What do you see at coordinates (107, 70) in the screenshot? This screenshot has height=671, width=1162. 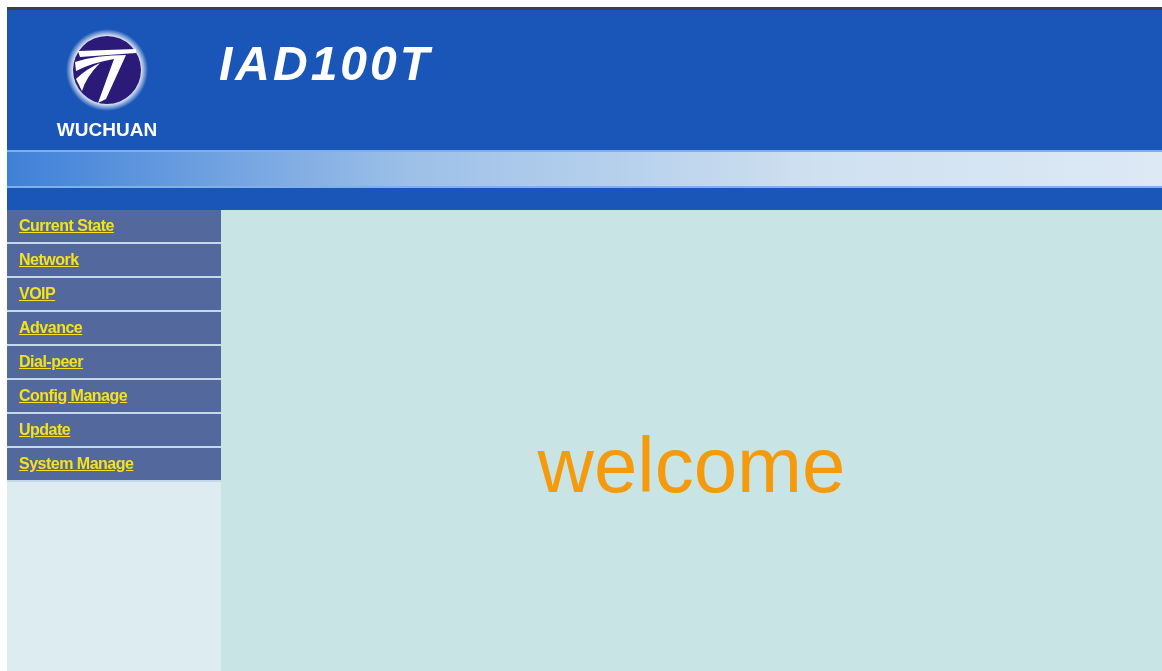 I see `logo-icon` at bounding box center [107, 70].